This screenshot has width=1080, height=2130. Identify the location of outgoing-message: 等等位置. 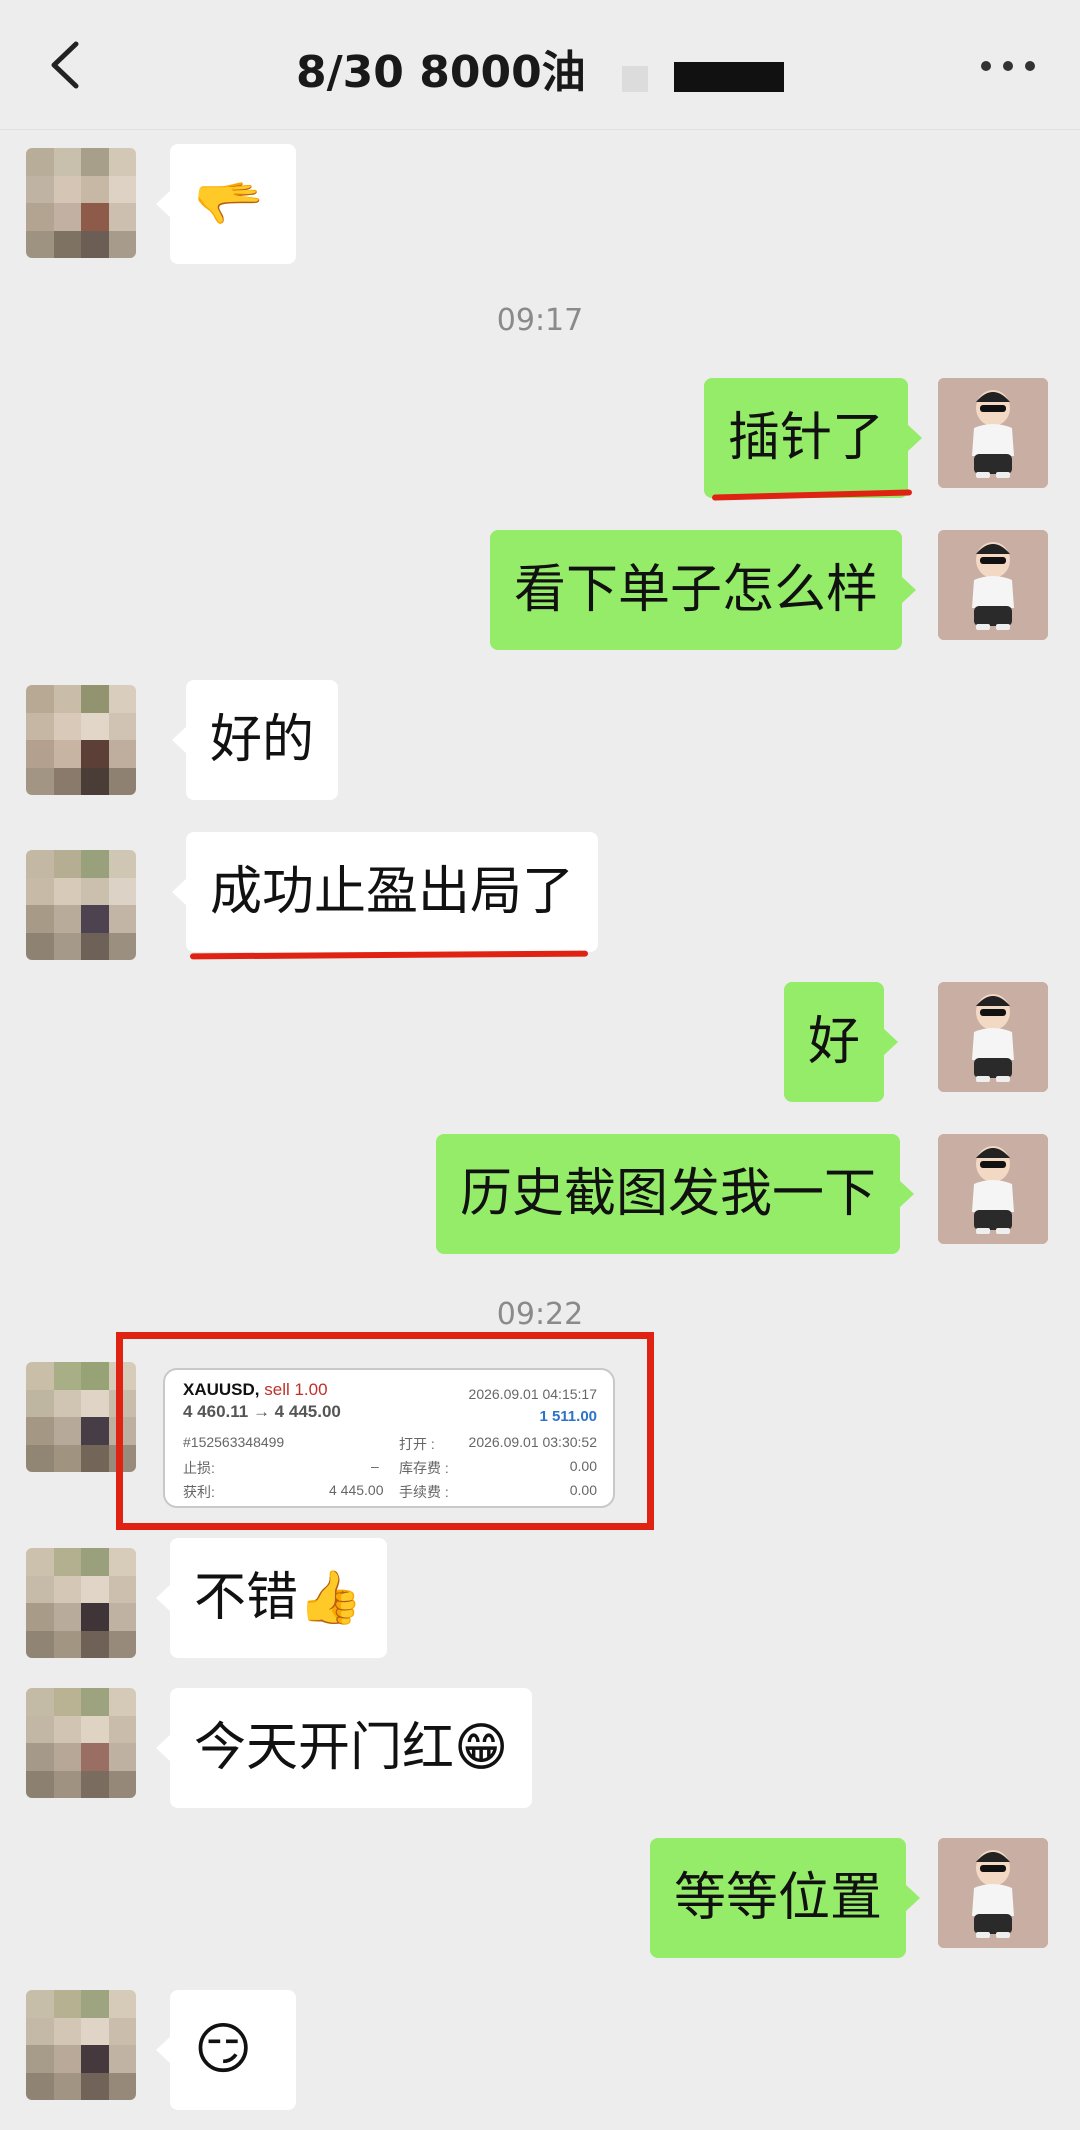
(785, 1898).